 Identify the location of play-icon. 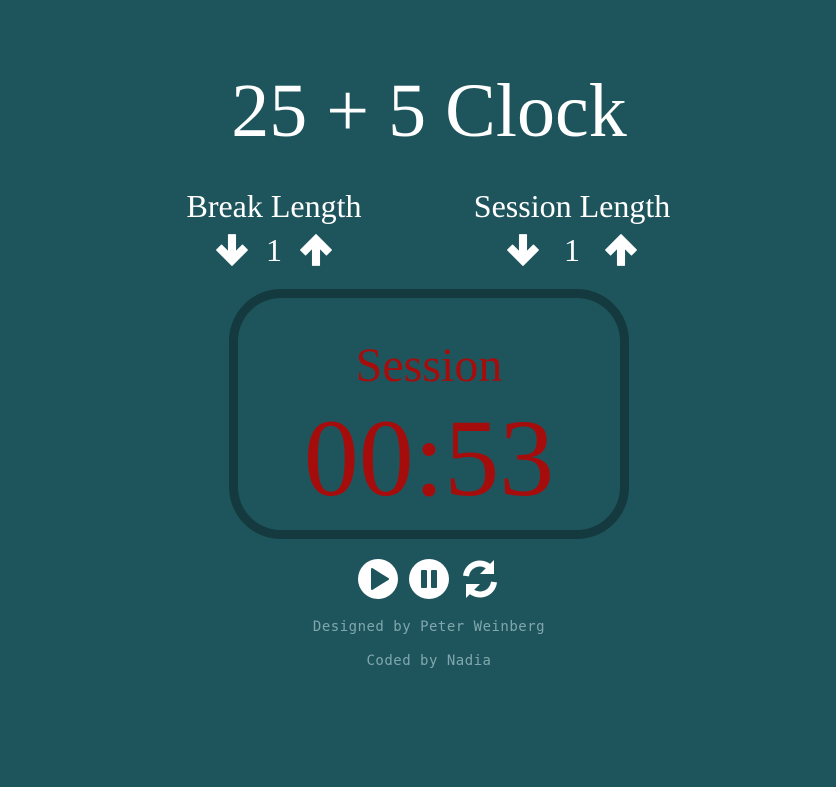
(378, 579).